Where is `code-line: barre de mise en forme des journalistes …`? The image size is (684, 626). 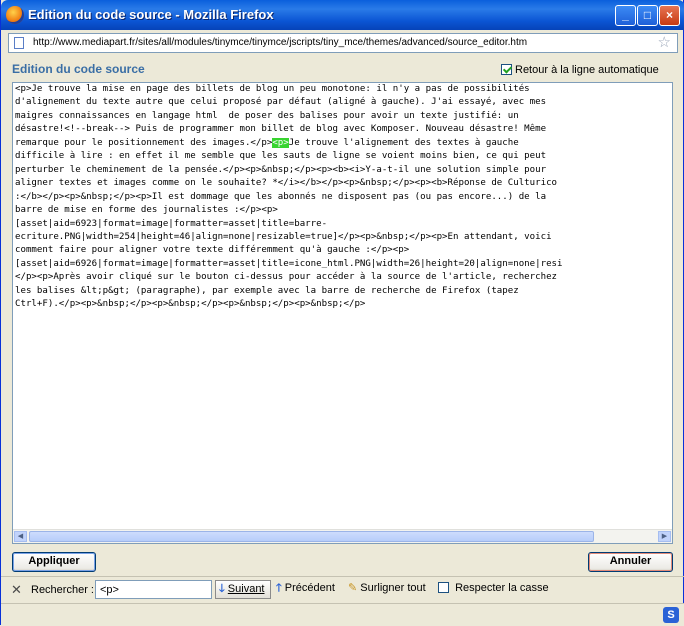 code-line: barre de mise en forme des journalistes … is located at coordinates (342, 210).